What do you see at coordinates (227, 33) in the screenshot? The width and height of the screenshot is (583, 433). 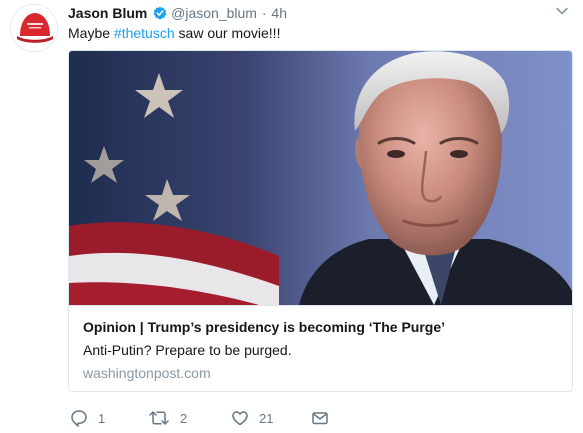 I see `tweet-text-after: saw our movie!!!` at bounding box center [227, 33].